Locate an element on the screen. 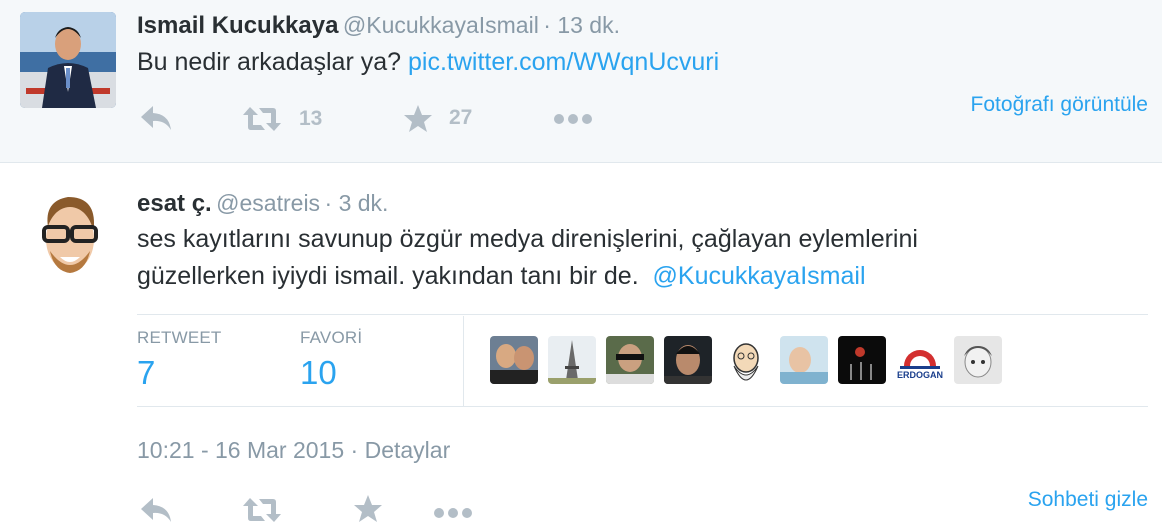 This screenshot has width=1162, height=529. retweet-count: 7 is located at coordinates (146, 372).